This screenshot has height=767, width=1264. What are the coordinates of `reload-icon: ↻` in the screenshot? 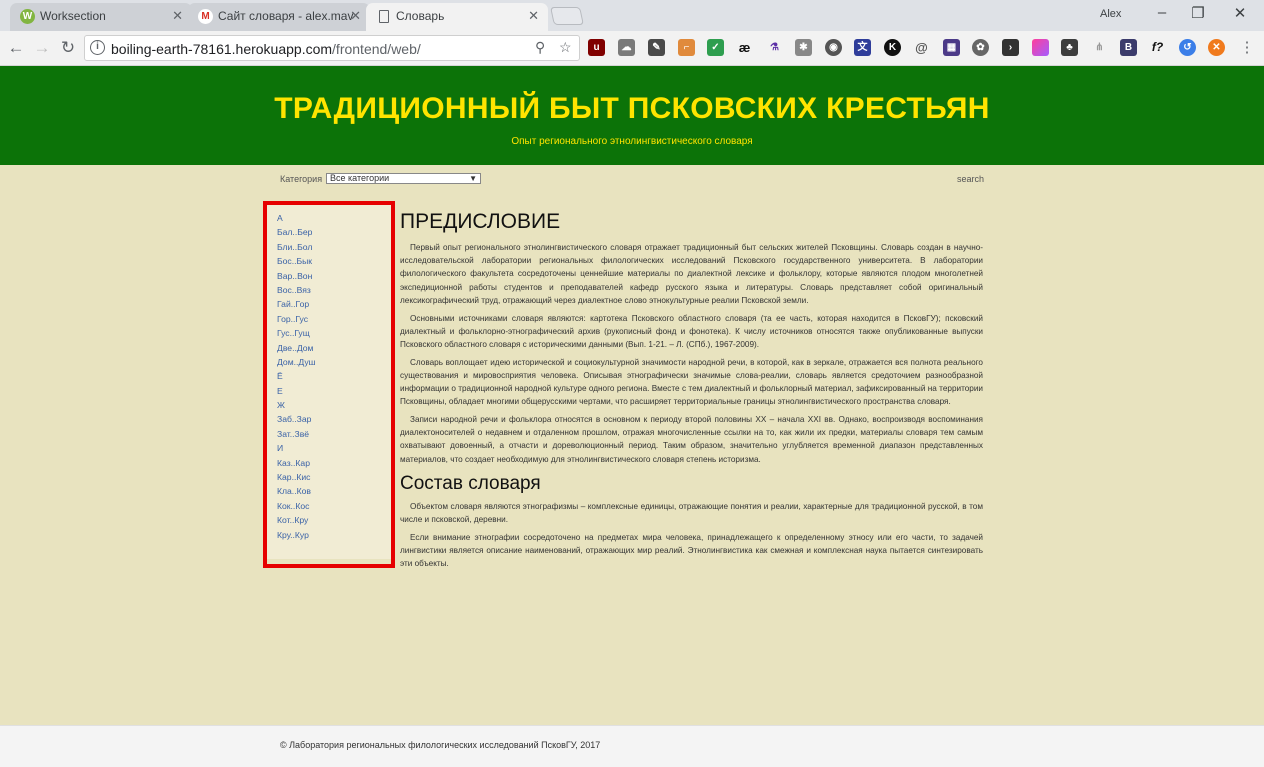 It's located at (68, 48).